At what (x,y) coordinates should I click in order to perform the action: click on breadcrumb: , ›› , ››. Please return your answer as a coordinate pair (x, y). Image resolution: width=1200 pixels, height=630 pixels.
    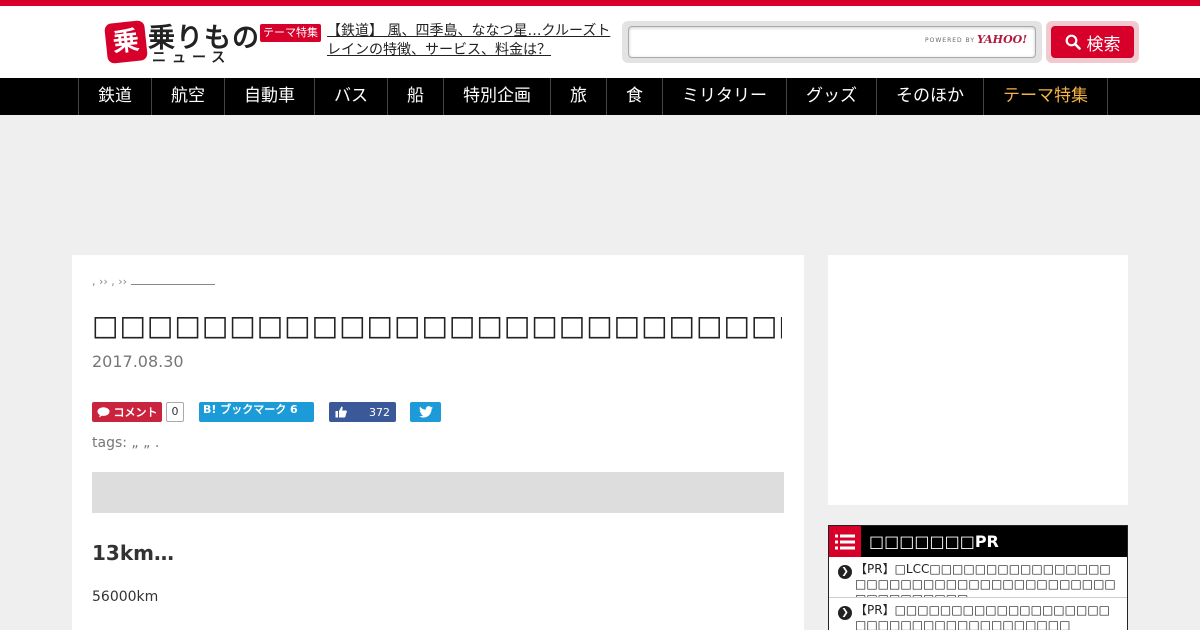
    Looking at the image, I should click on (153, 281).